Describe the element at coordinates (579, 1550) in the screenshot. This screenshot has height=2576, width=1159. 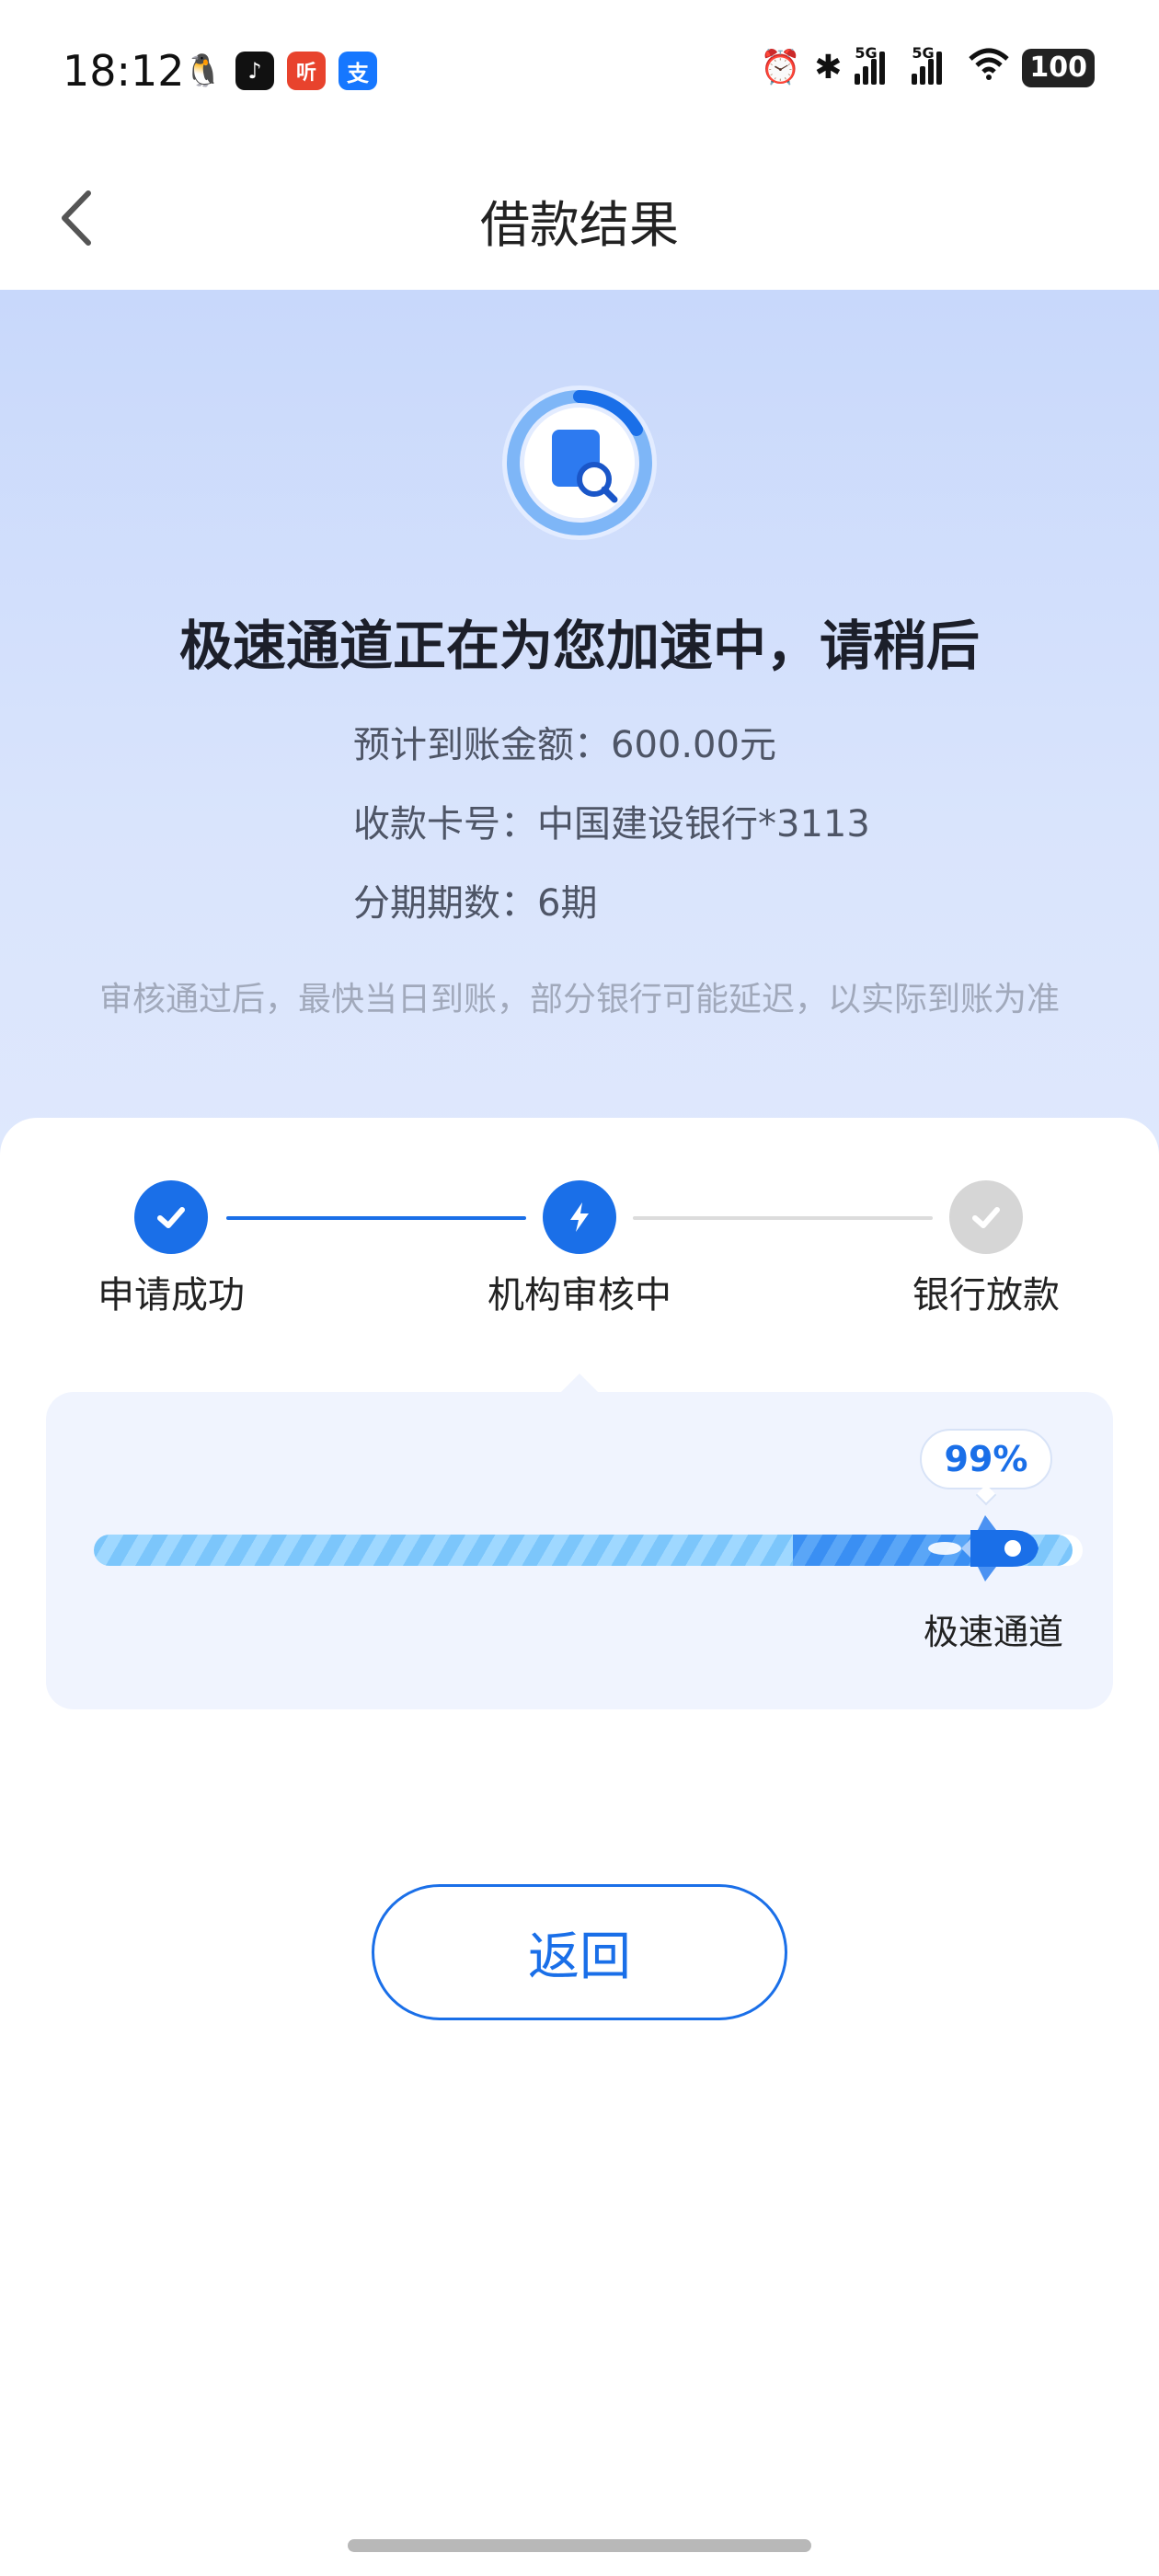
I see `progress-panel: 99% 极速通道` at that location.